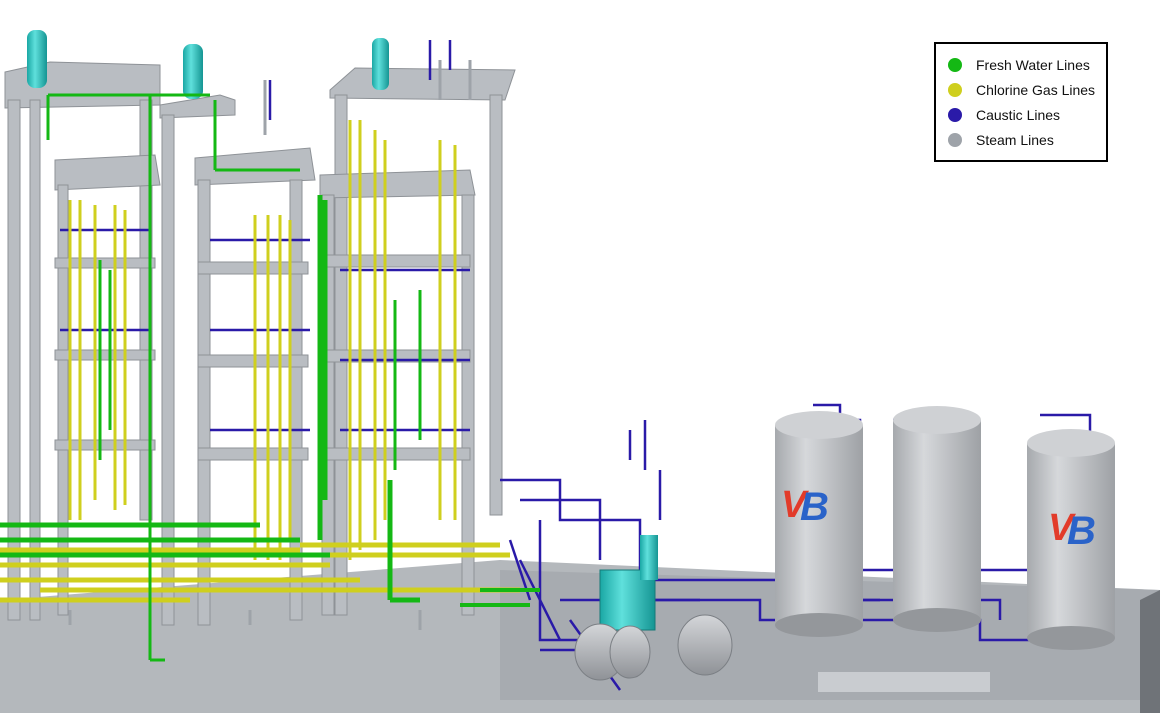  I want to click on legend-swatch-fresh-water, so click(955, 64).